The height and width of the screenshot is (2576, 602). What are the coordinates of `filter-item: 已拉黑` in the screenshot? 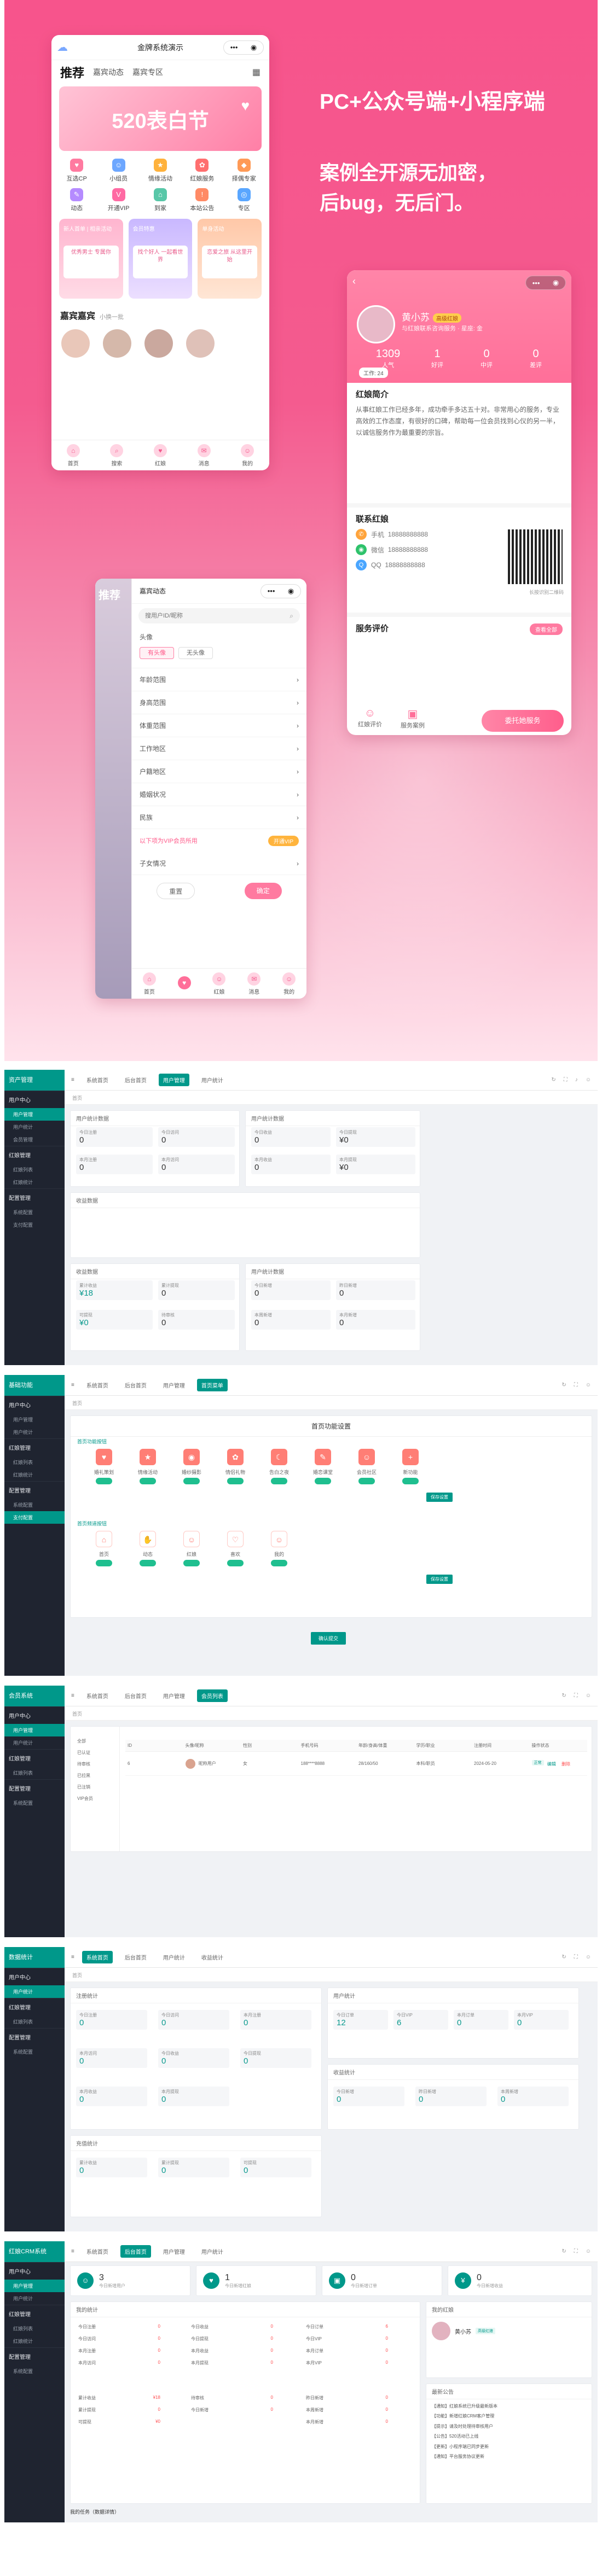 It's located at (95, 1776).